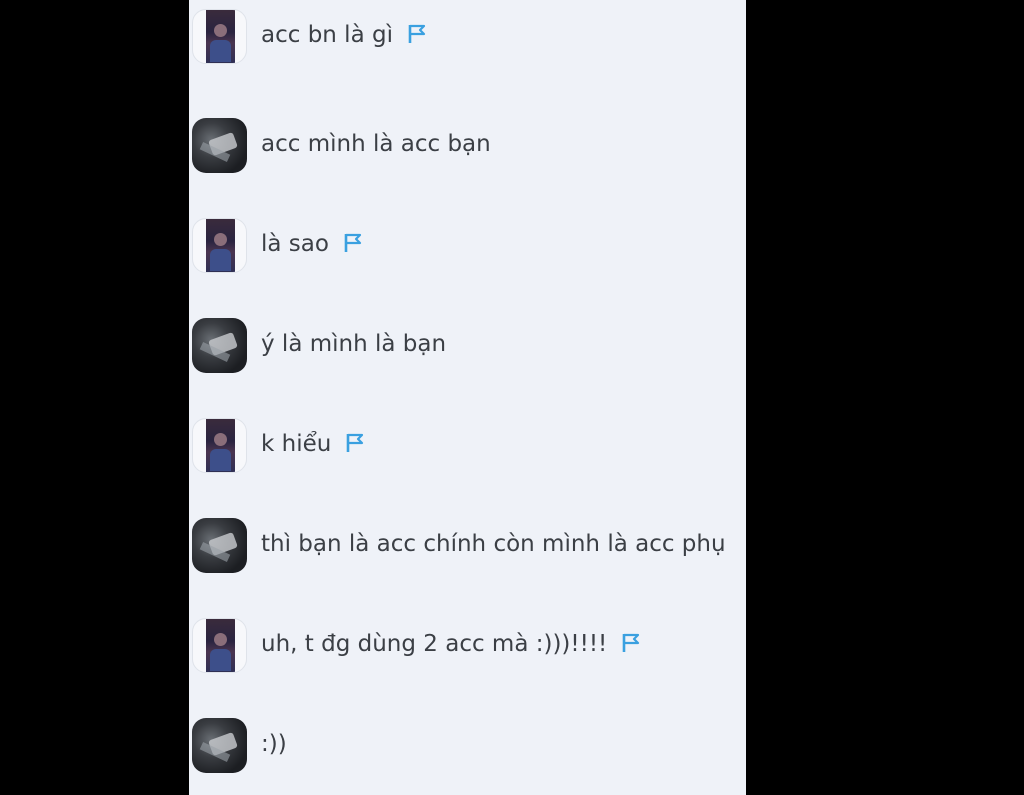  I want to click on chat-message: :)), so click(467, 745).